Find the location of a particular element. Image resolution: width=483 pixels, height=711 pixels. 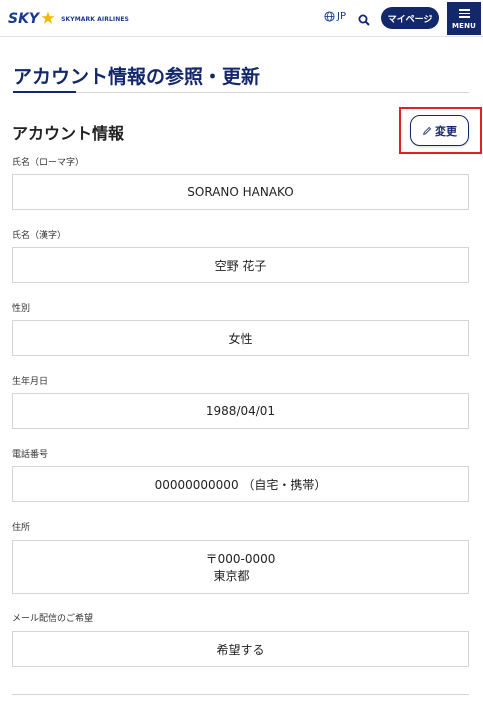

address-postal: 〒000-0000 is located at coordinates (240, 559).